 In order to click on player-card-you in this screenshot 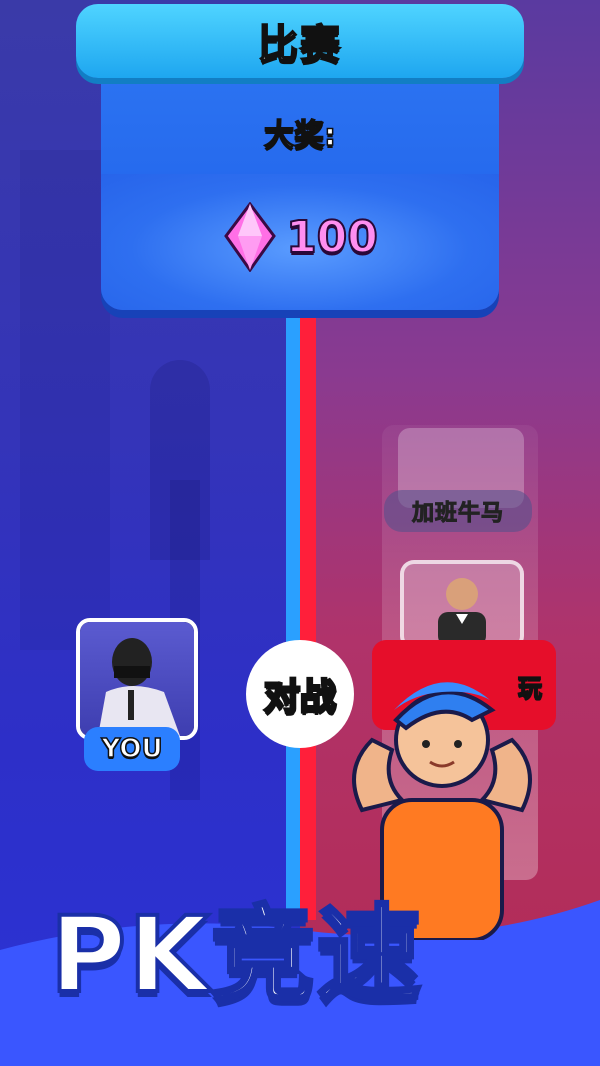, I will do `click(137, 679)`.